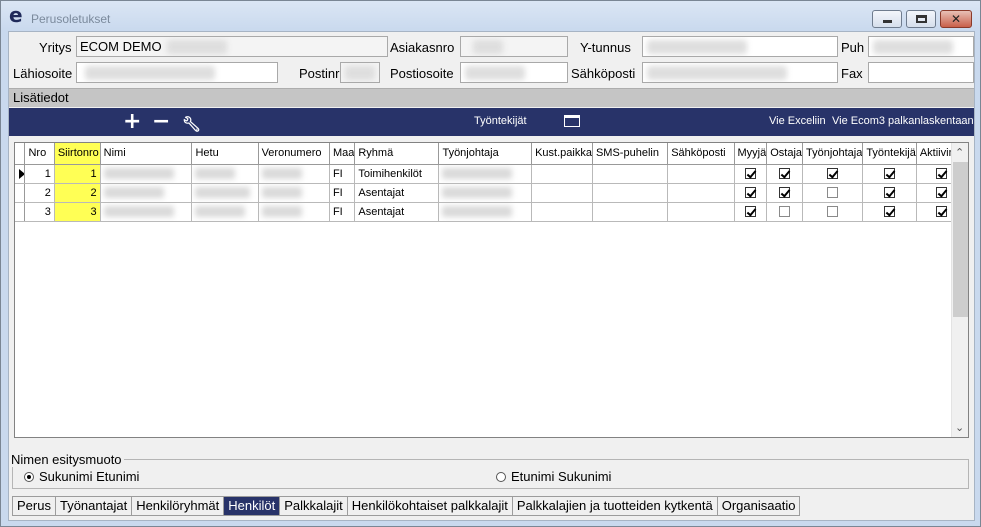 This screenshot has width=981, height=527. Describe the element at coordinates (34, 506) in the screenshot. I see `tab-perus: Perus` at that location.